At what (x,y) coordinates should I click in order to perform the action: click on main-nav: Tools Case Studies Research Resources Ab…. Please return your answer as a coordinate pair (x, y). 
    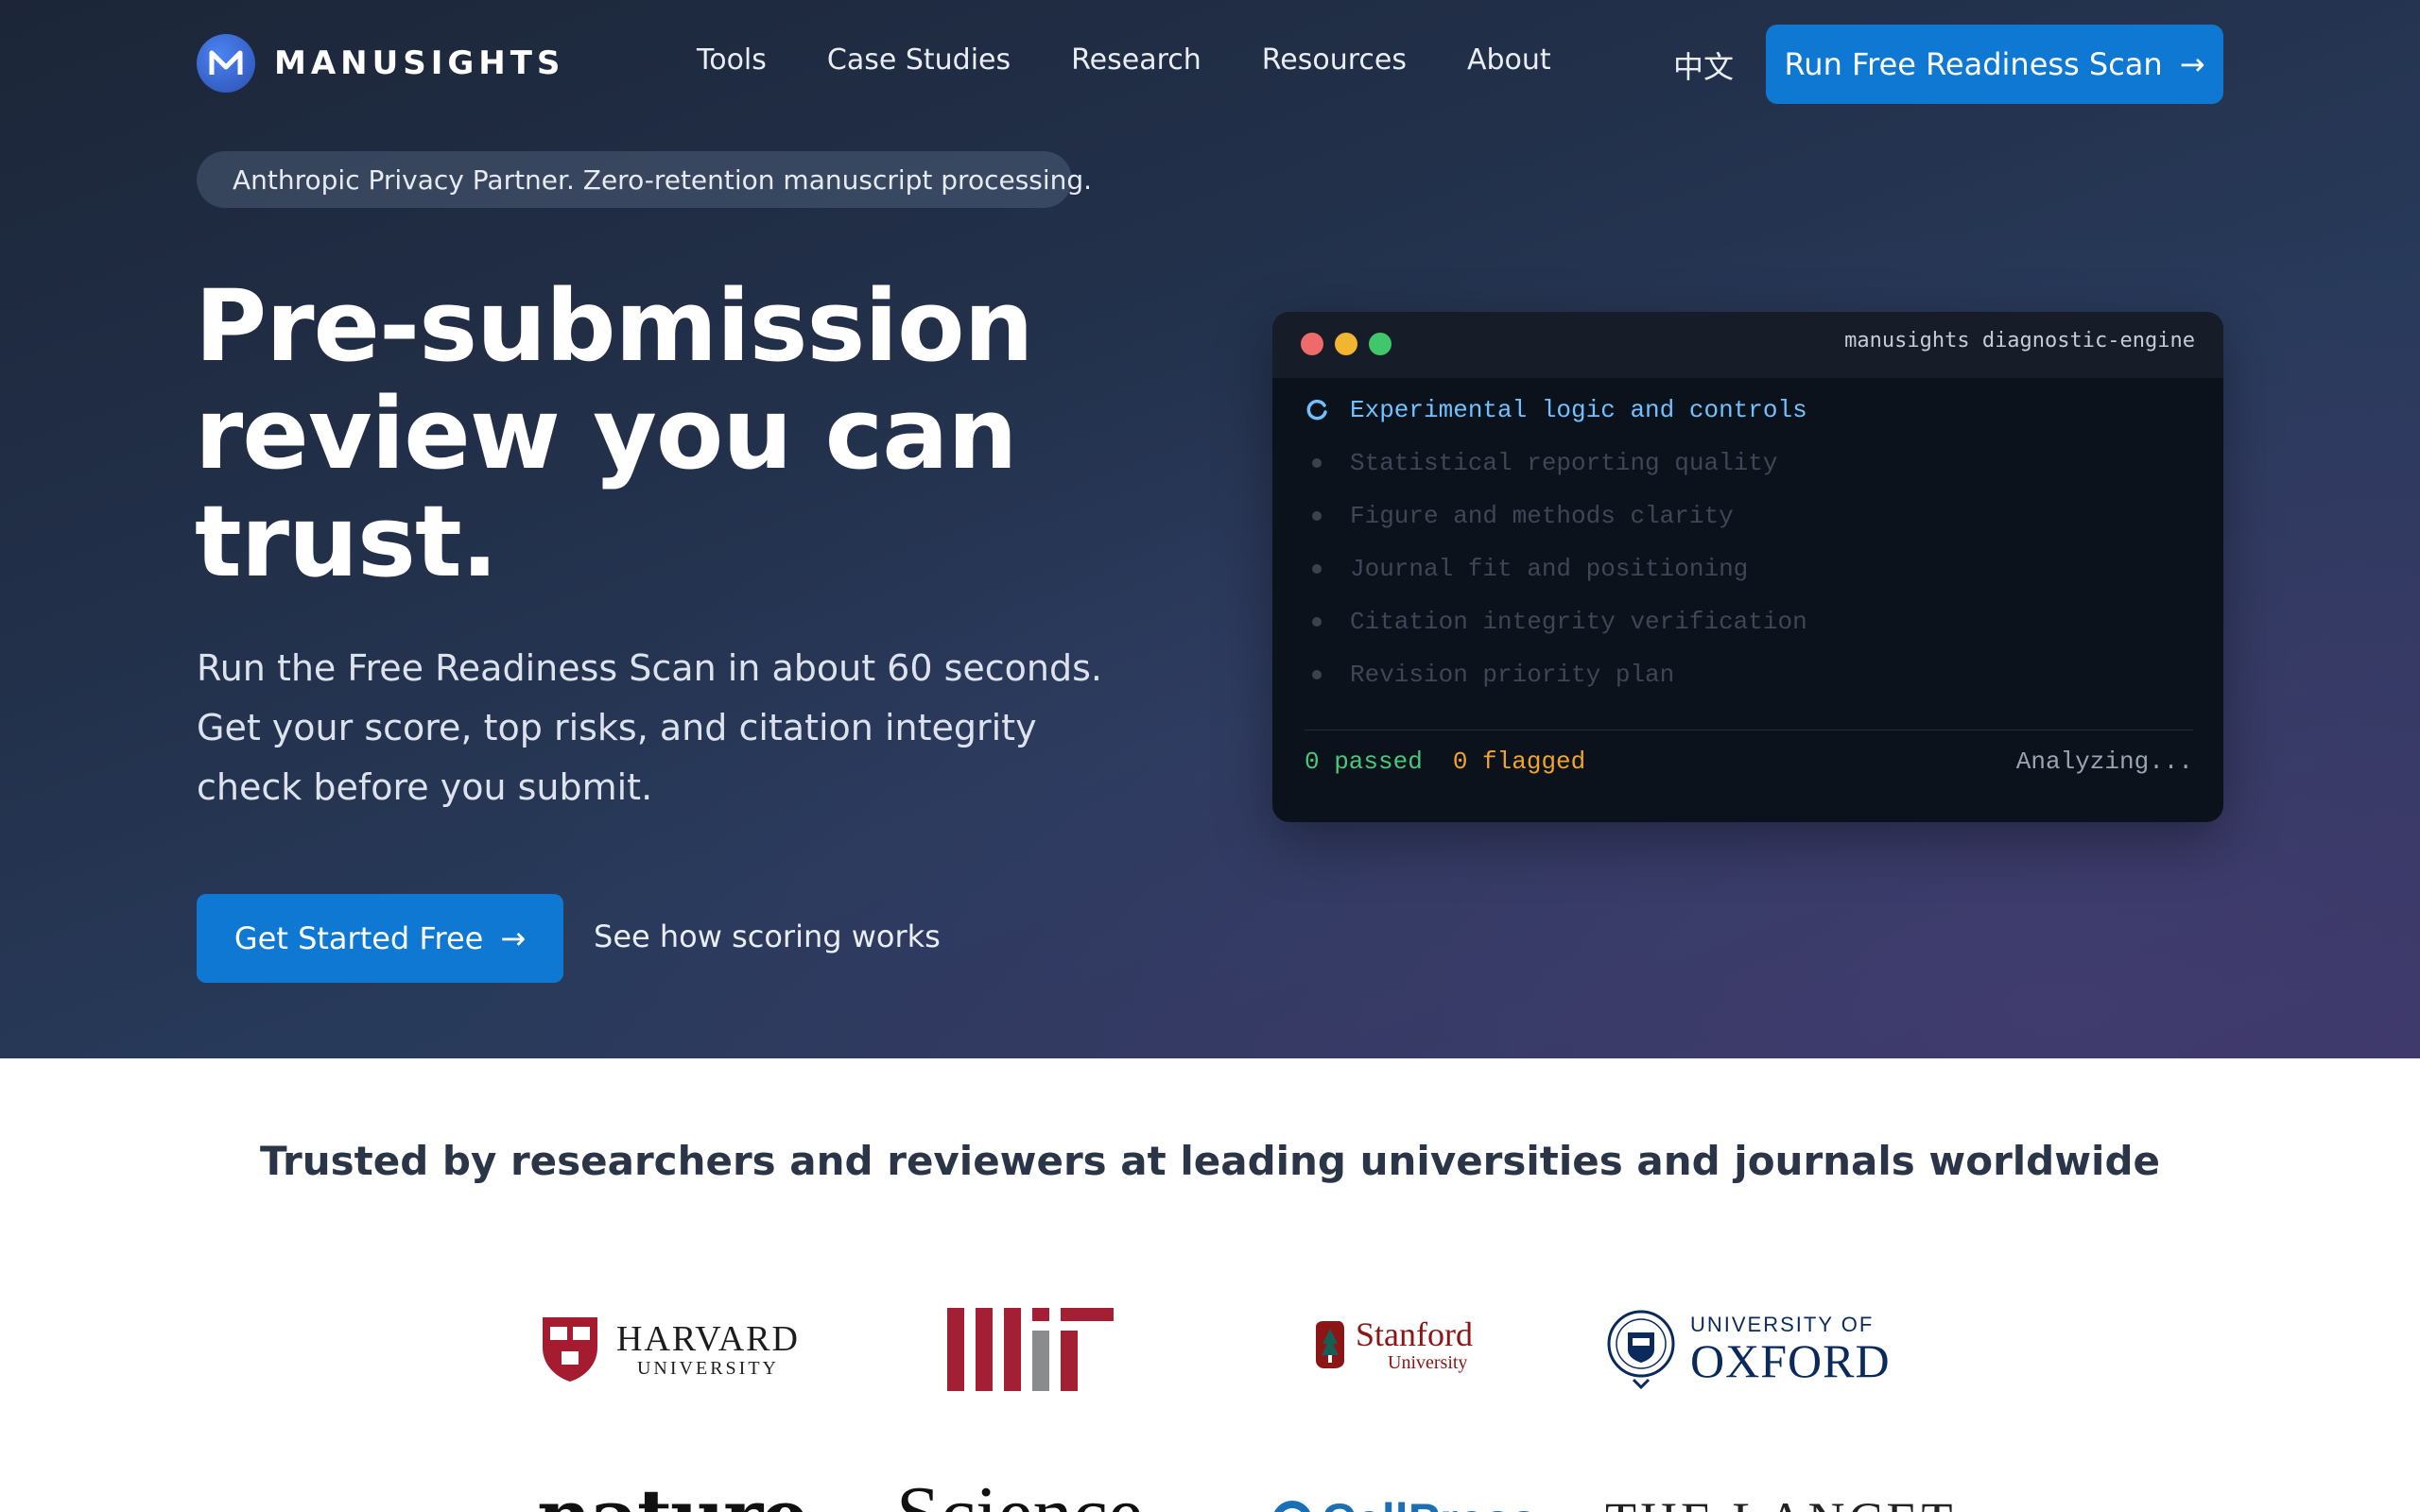
    Looking at the image, I should click on (1124, 60).